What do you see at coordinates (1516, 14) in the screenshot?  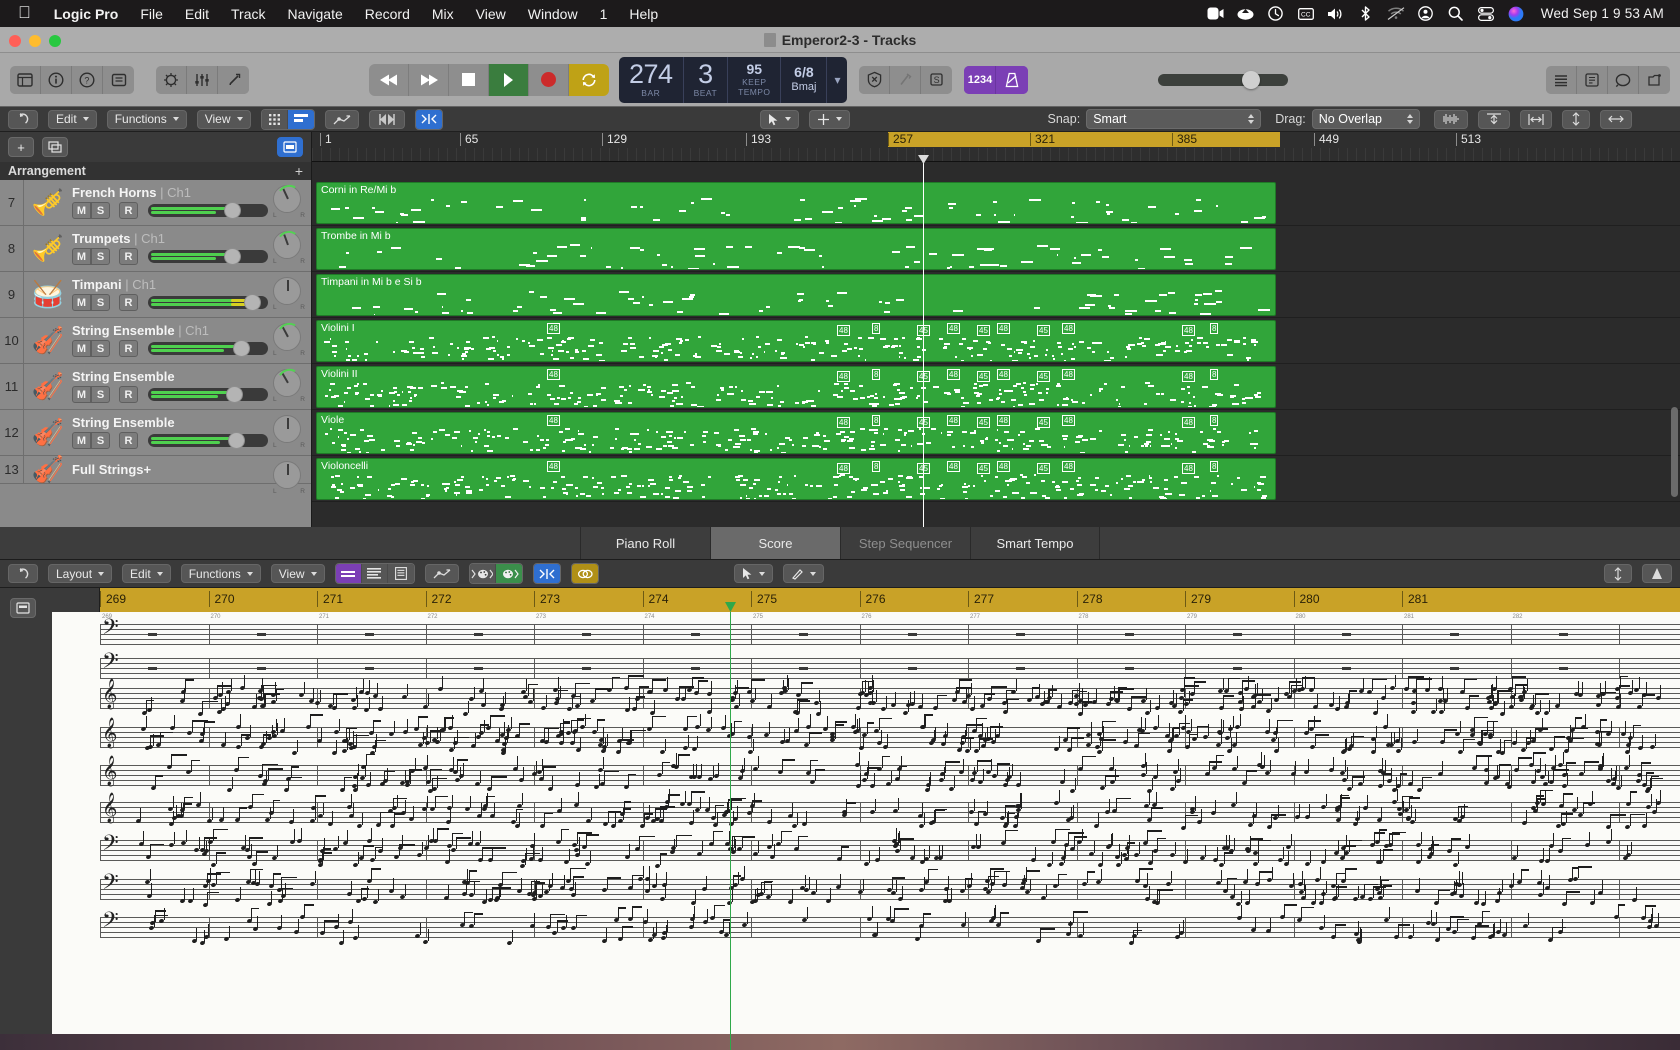 I see `siri-icon` at bounding box center [1516, 14].